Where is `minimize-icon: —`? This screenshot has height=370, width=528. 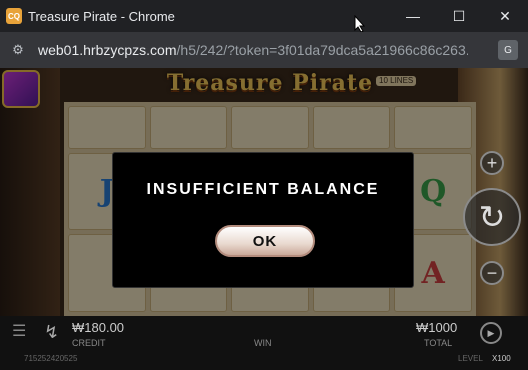 minimize-icon: — is located at coordinates (413, 16).